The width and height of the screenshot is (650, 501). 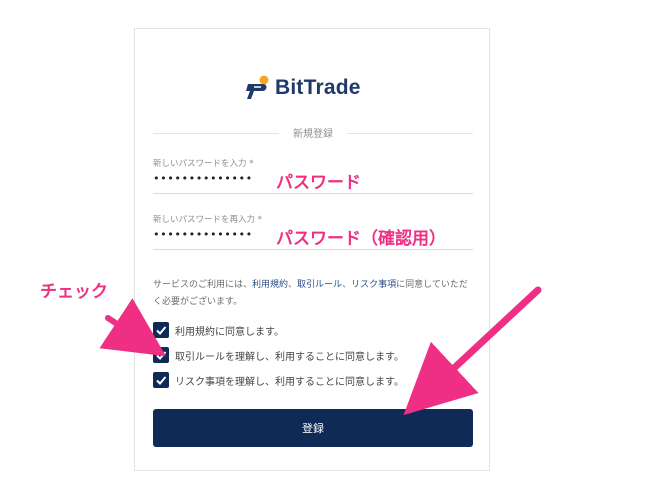 What do you see at coordinates (207, 220) in the screenshot?
I see `password-confirm-label: 新しいパスワードを再入力 *` at bounding box center [207, 220].